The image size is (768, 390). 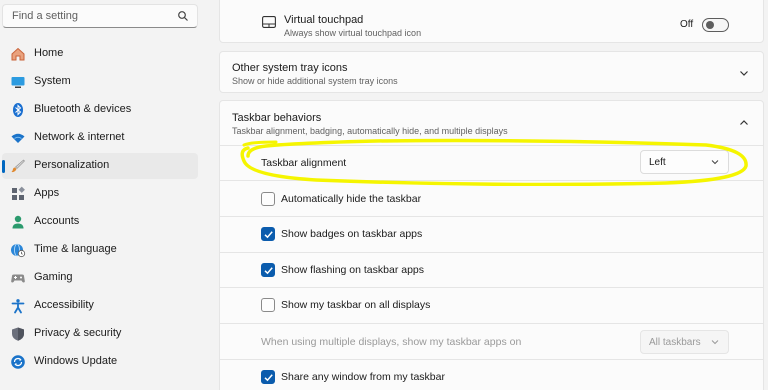 I want to click on sidebar-item-label: Accounts, so click(x=57, y=221).